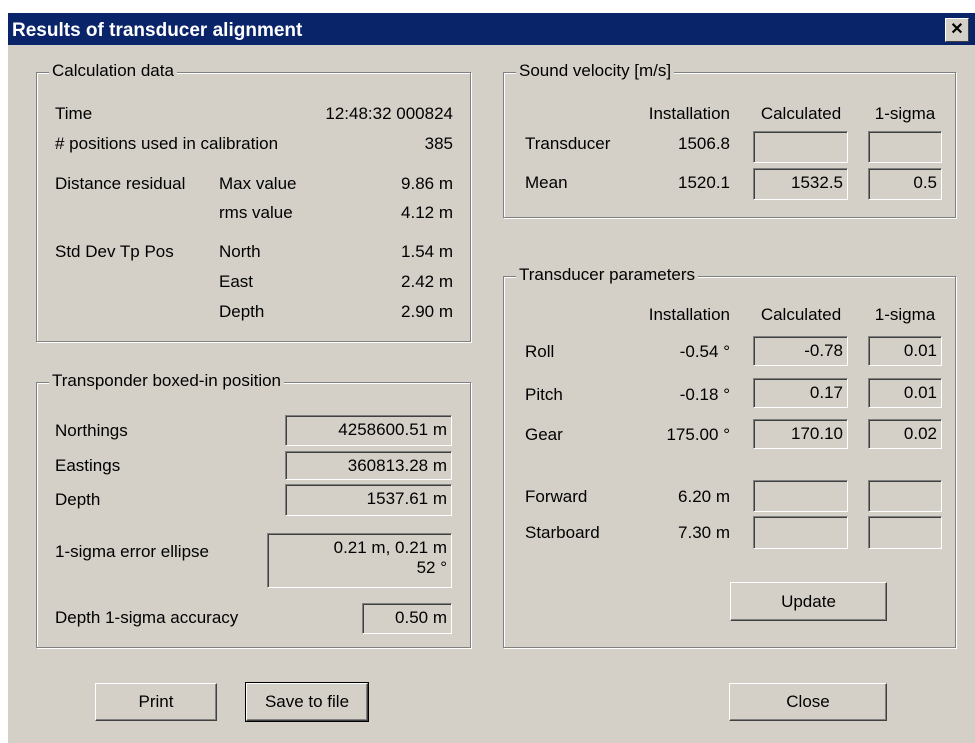 This screenshot has height=743, width=975. What do you see at coordinates (800, 532) in the screenshot?
I see `starboard-calc` at bounding box center [800, 532].